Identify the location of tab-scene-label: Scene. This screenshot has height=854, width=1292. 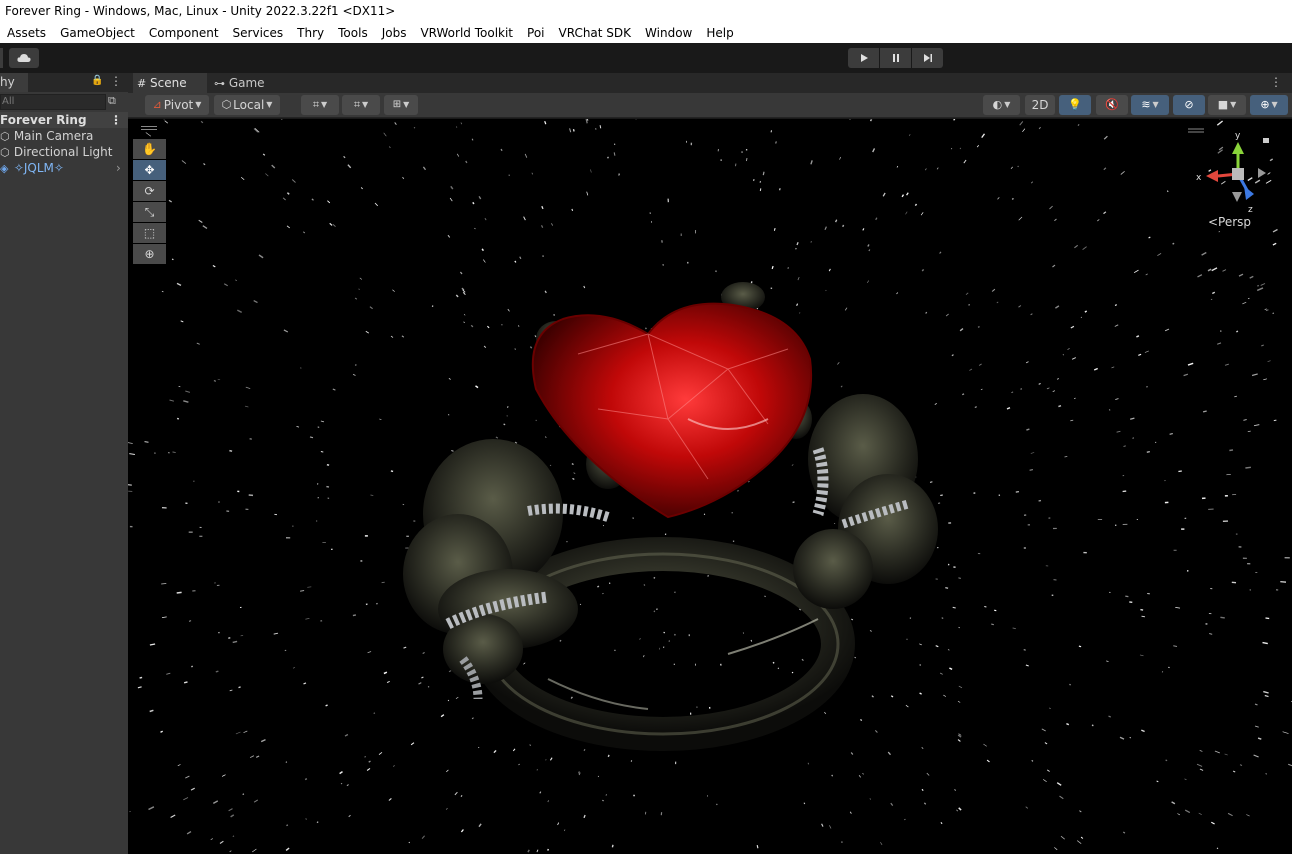
(168, 83).